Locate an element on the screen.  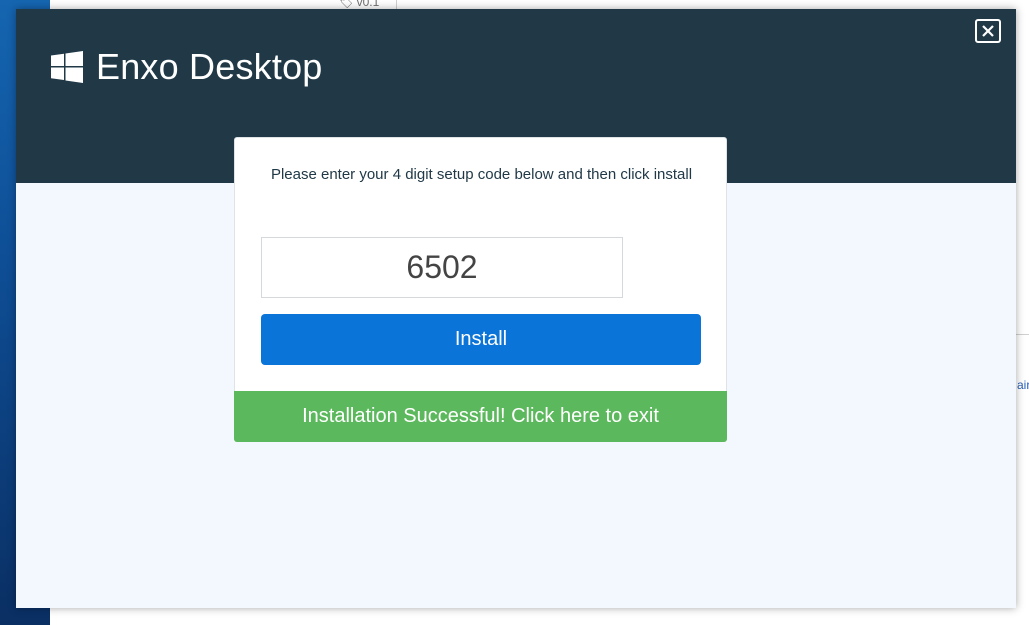
app-title: Enxo Desktop is located at coordinates (209, 66).